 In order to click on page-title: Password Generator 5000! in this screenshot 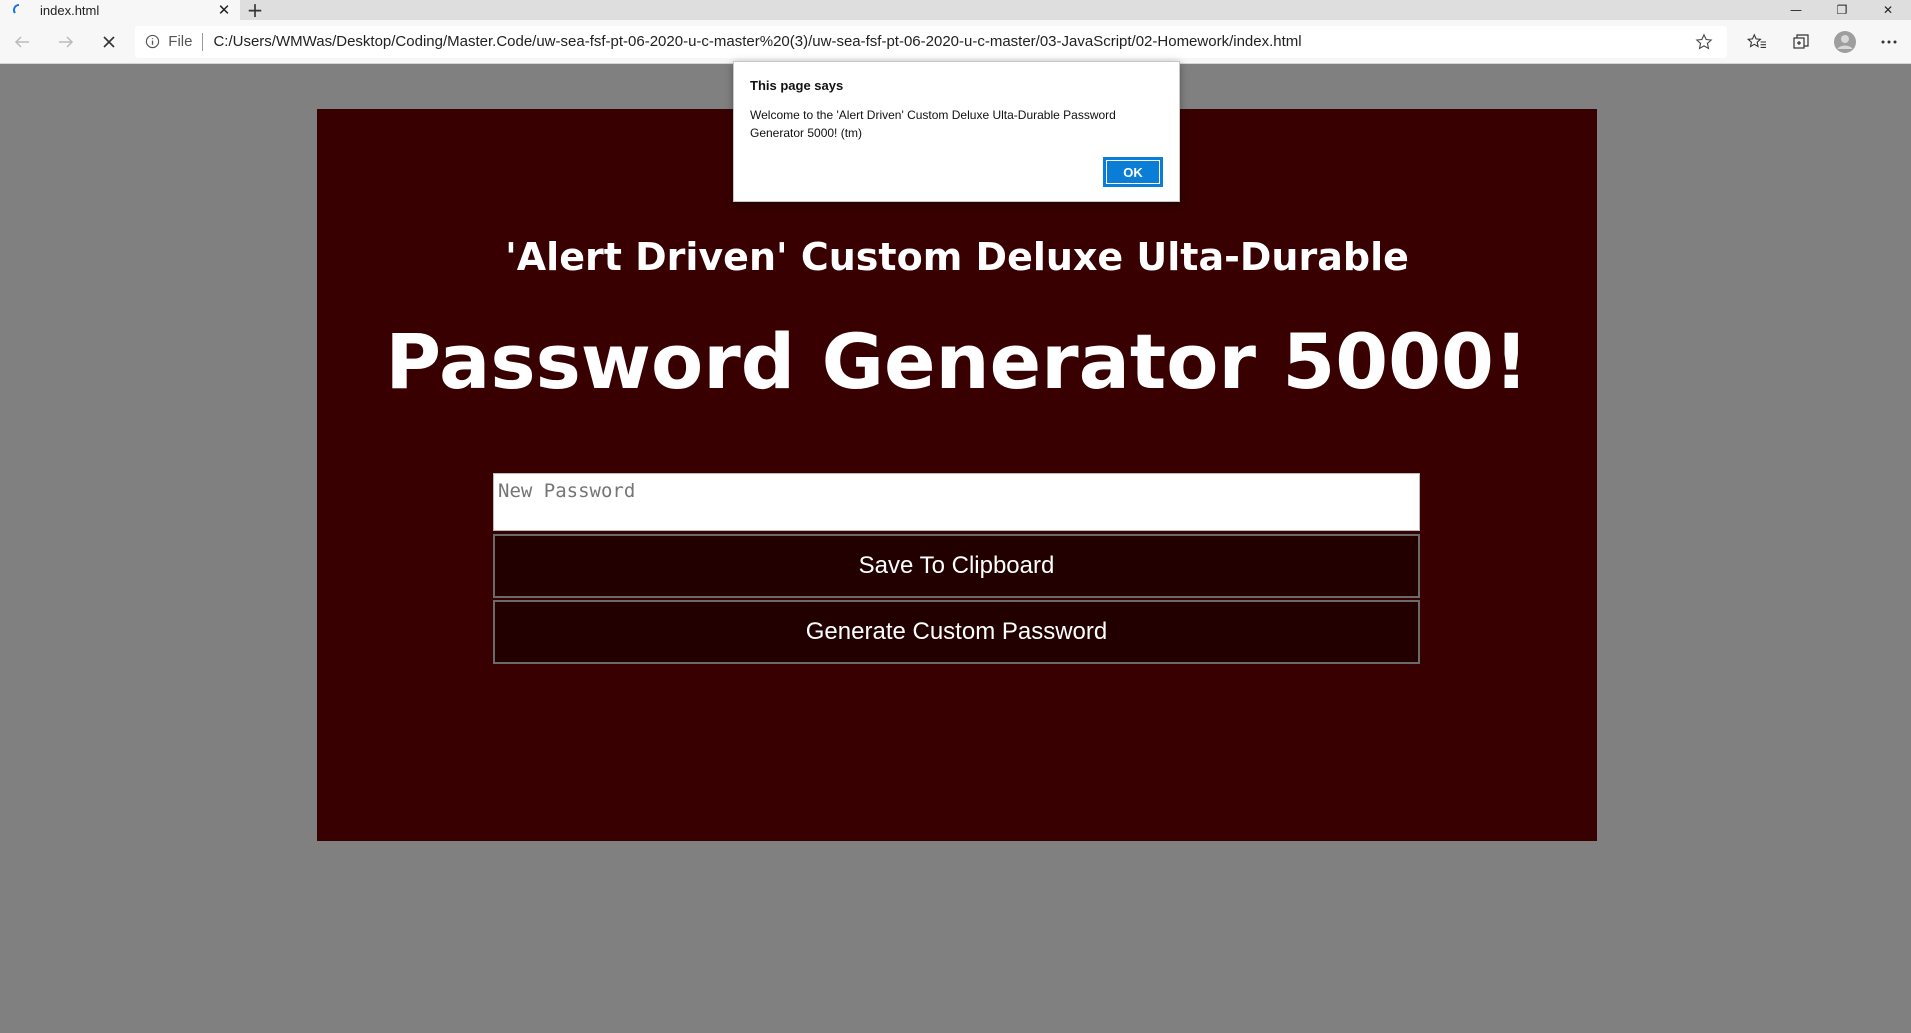, I will do `click(957, 361)`.